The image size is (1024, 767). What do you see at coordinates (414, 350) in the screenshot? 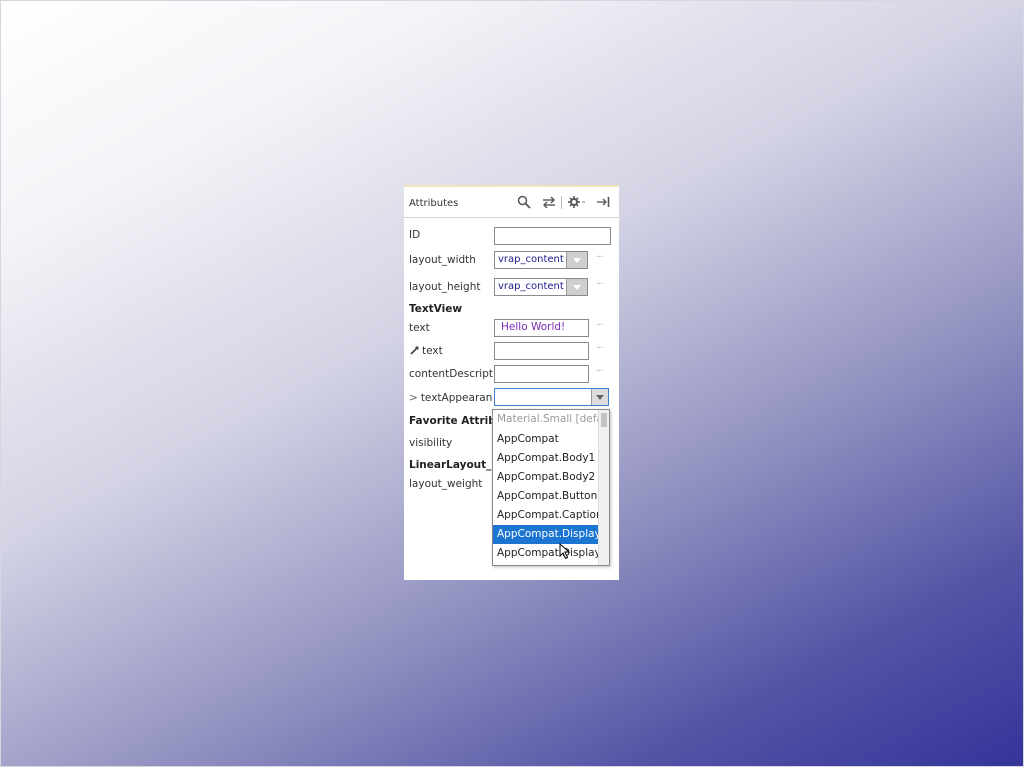
I see `wrench-icon` at bounding box center [414, 350].